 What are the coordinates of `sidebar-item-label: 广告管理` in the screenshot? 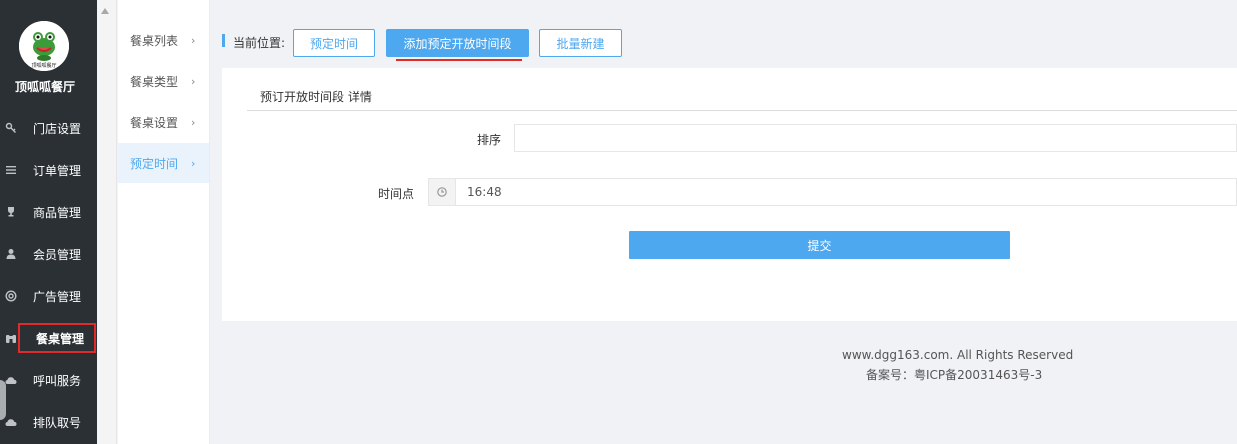 It's located at (57, 296).